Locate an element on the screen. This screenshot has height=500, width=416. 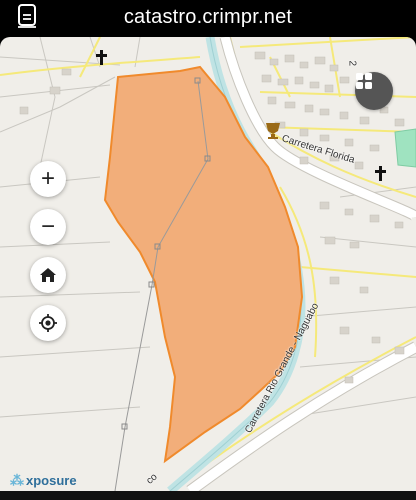
url-text: catastro.crimpr.net is located at coordinates (208, 17).